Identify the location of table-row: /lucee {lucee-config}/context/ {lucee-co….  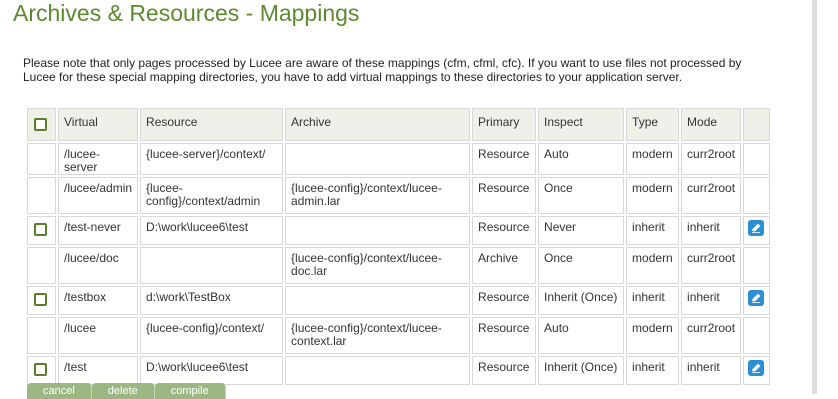
(399, 335).